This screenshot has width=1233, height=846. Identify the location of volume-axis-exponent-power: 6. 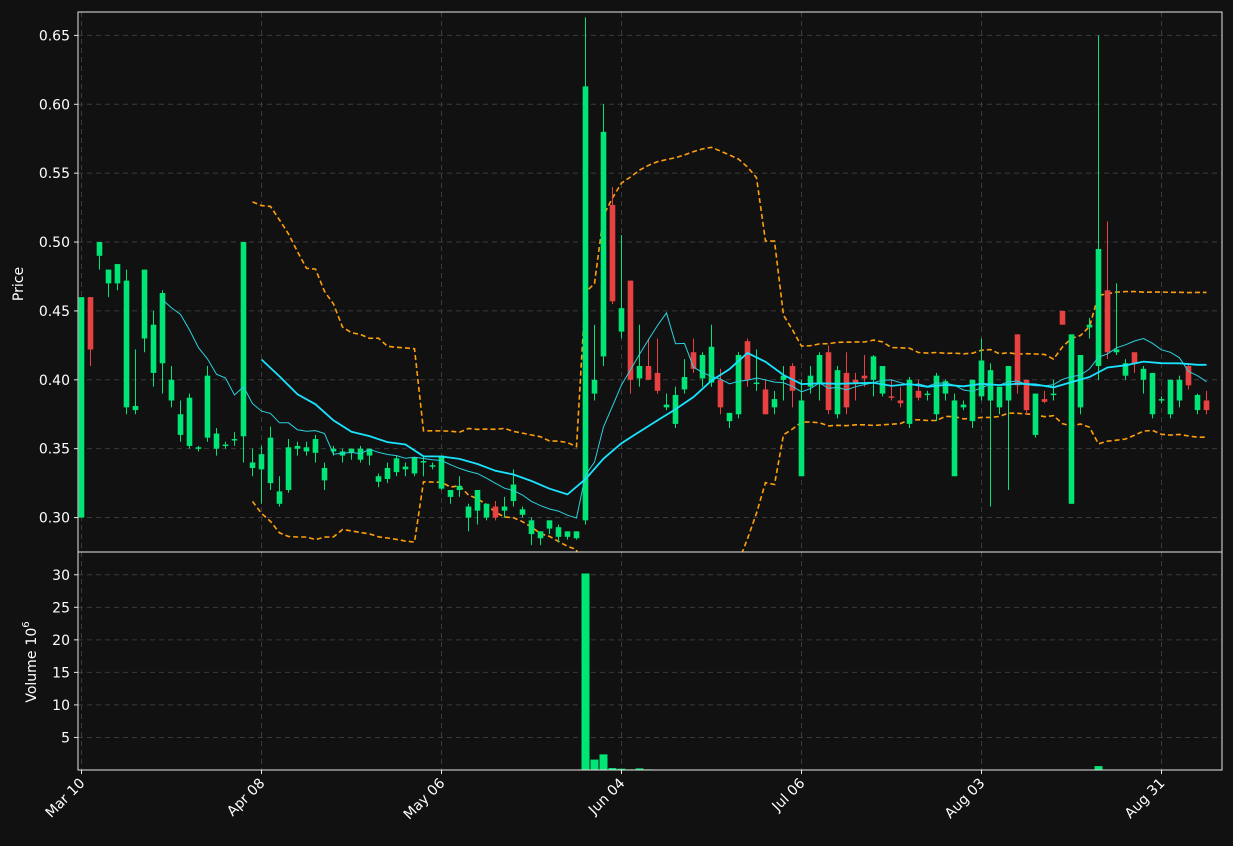
(26, 624).